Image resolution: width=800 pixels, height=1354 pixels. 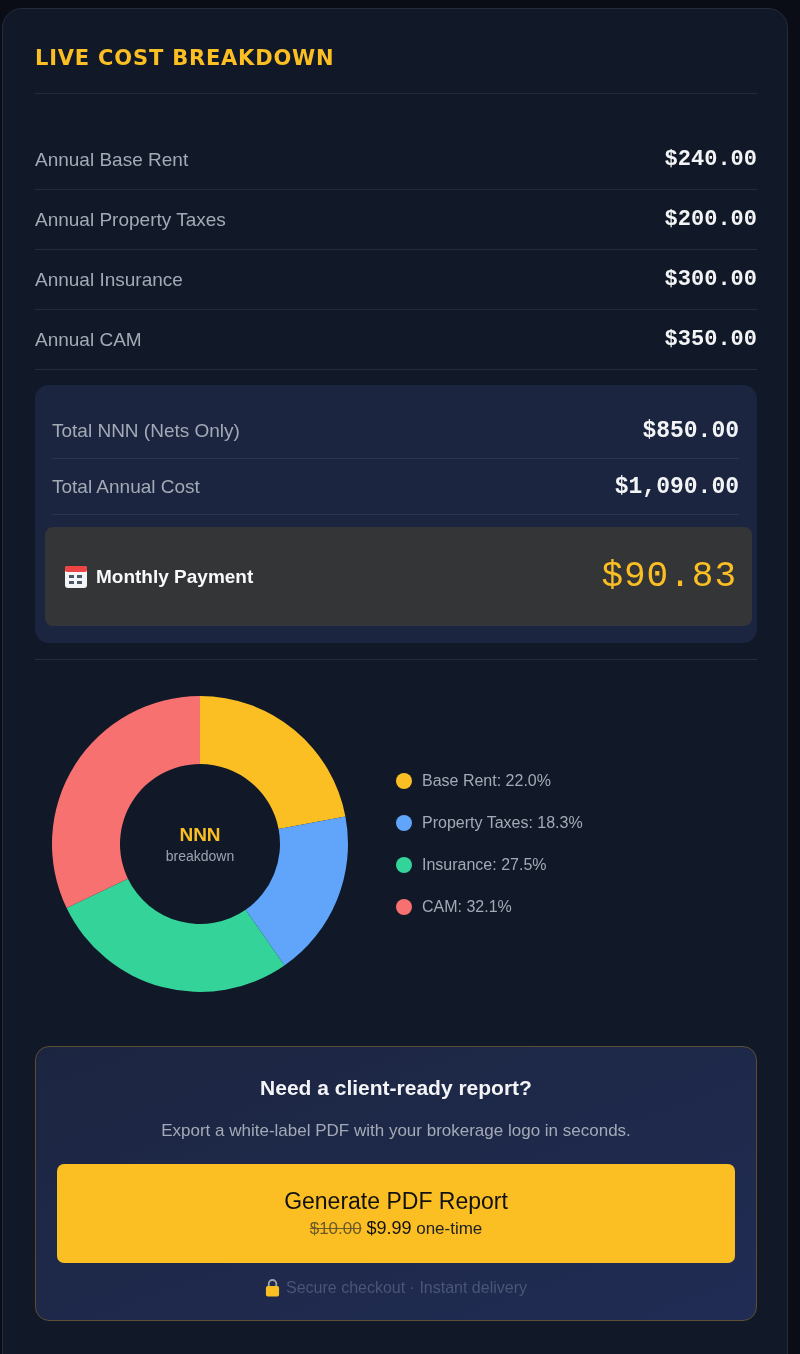 I want to click on cost-value: $300.00, so click(x=710, y=279).